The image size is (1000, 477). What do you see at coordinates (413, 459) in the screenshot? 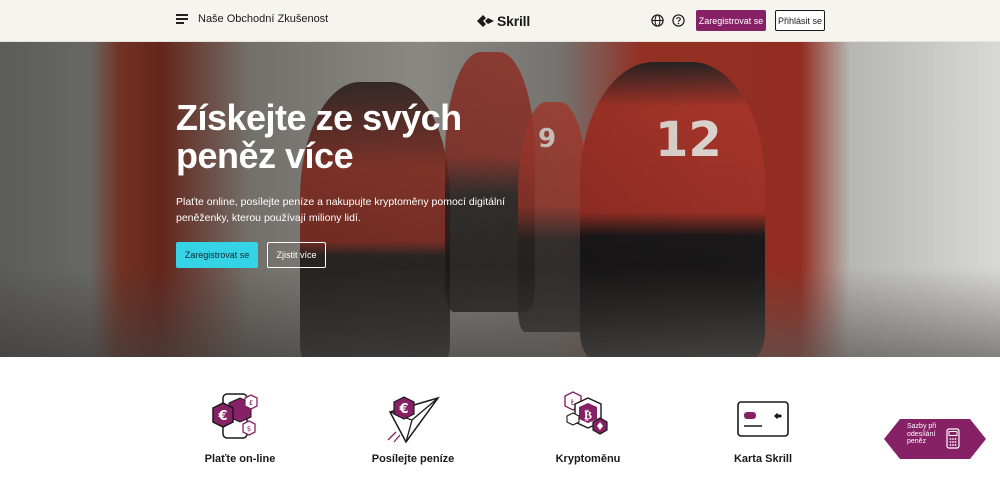
I see `feature-label: Posílejte peníze` at bounding box center [413, 459].